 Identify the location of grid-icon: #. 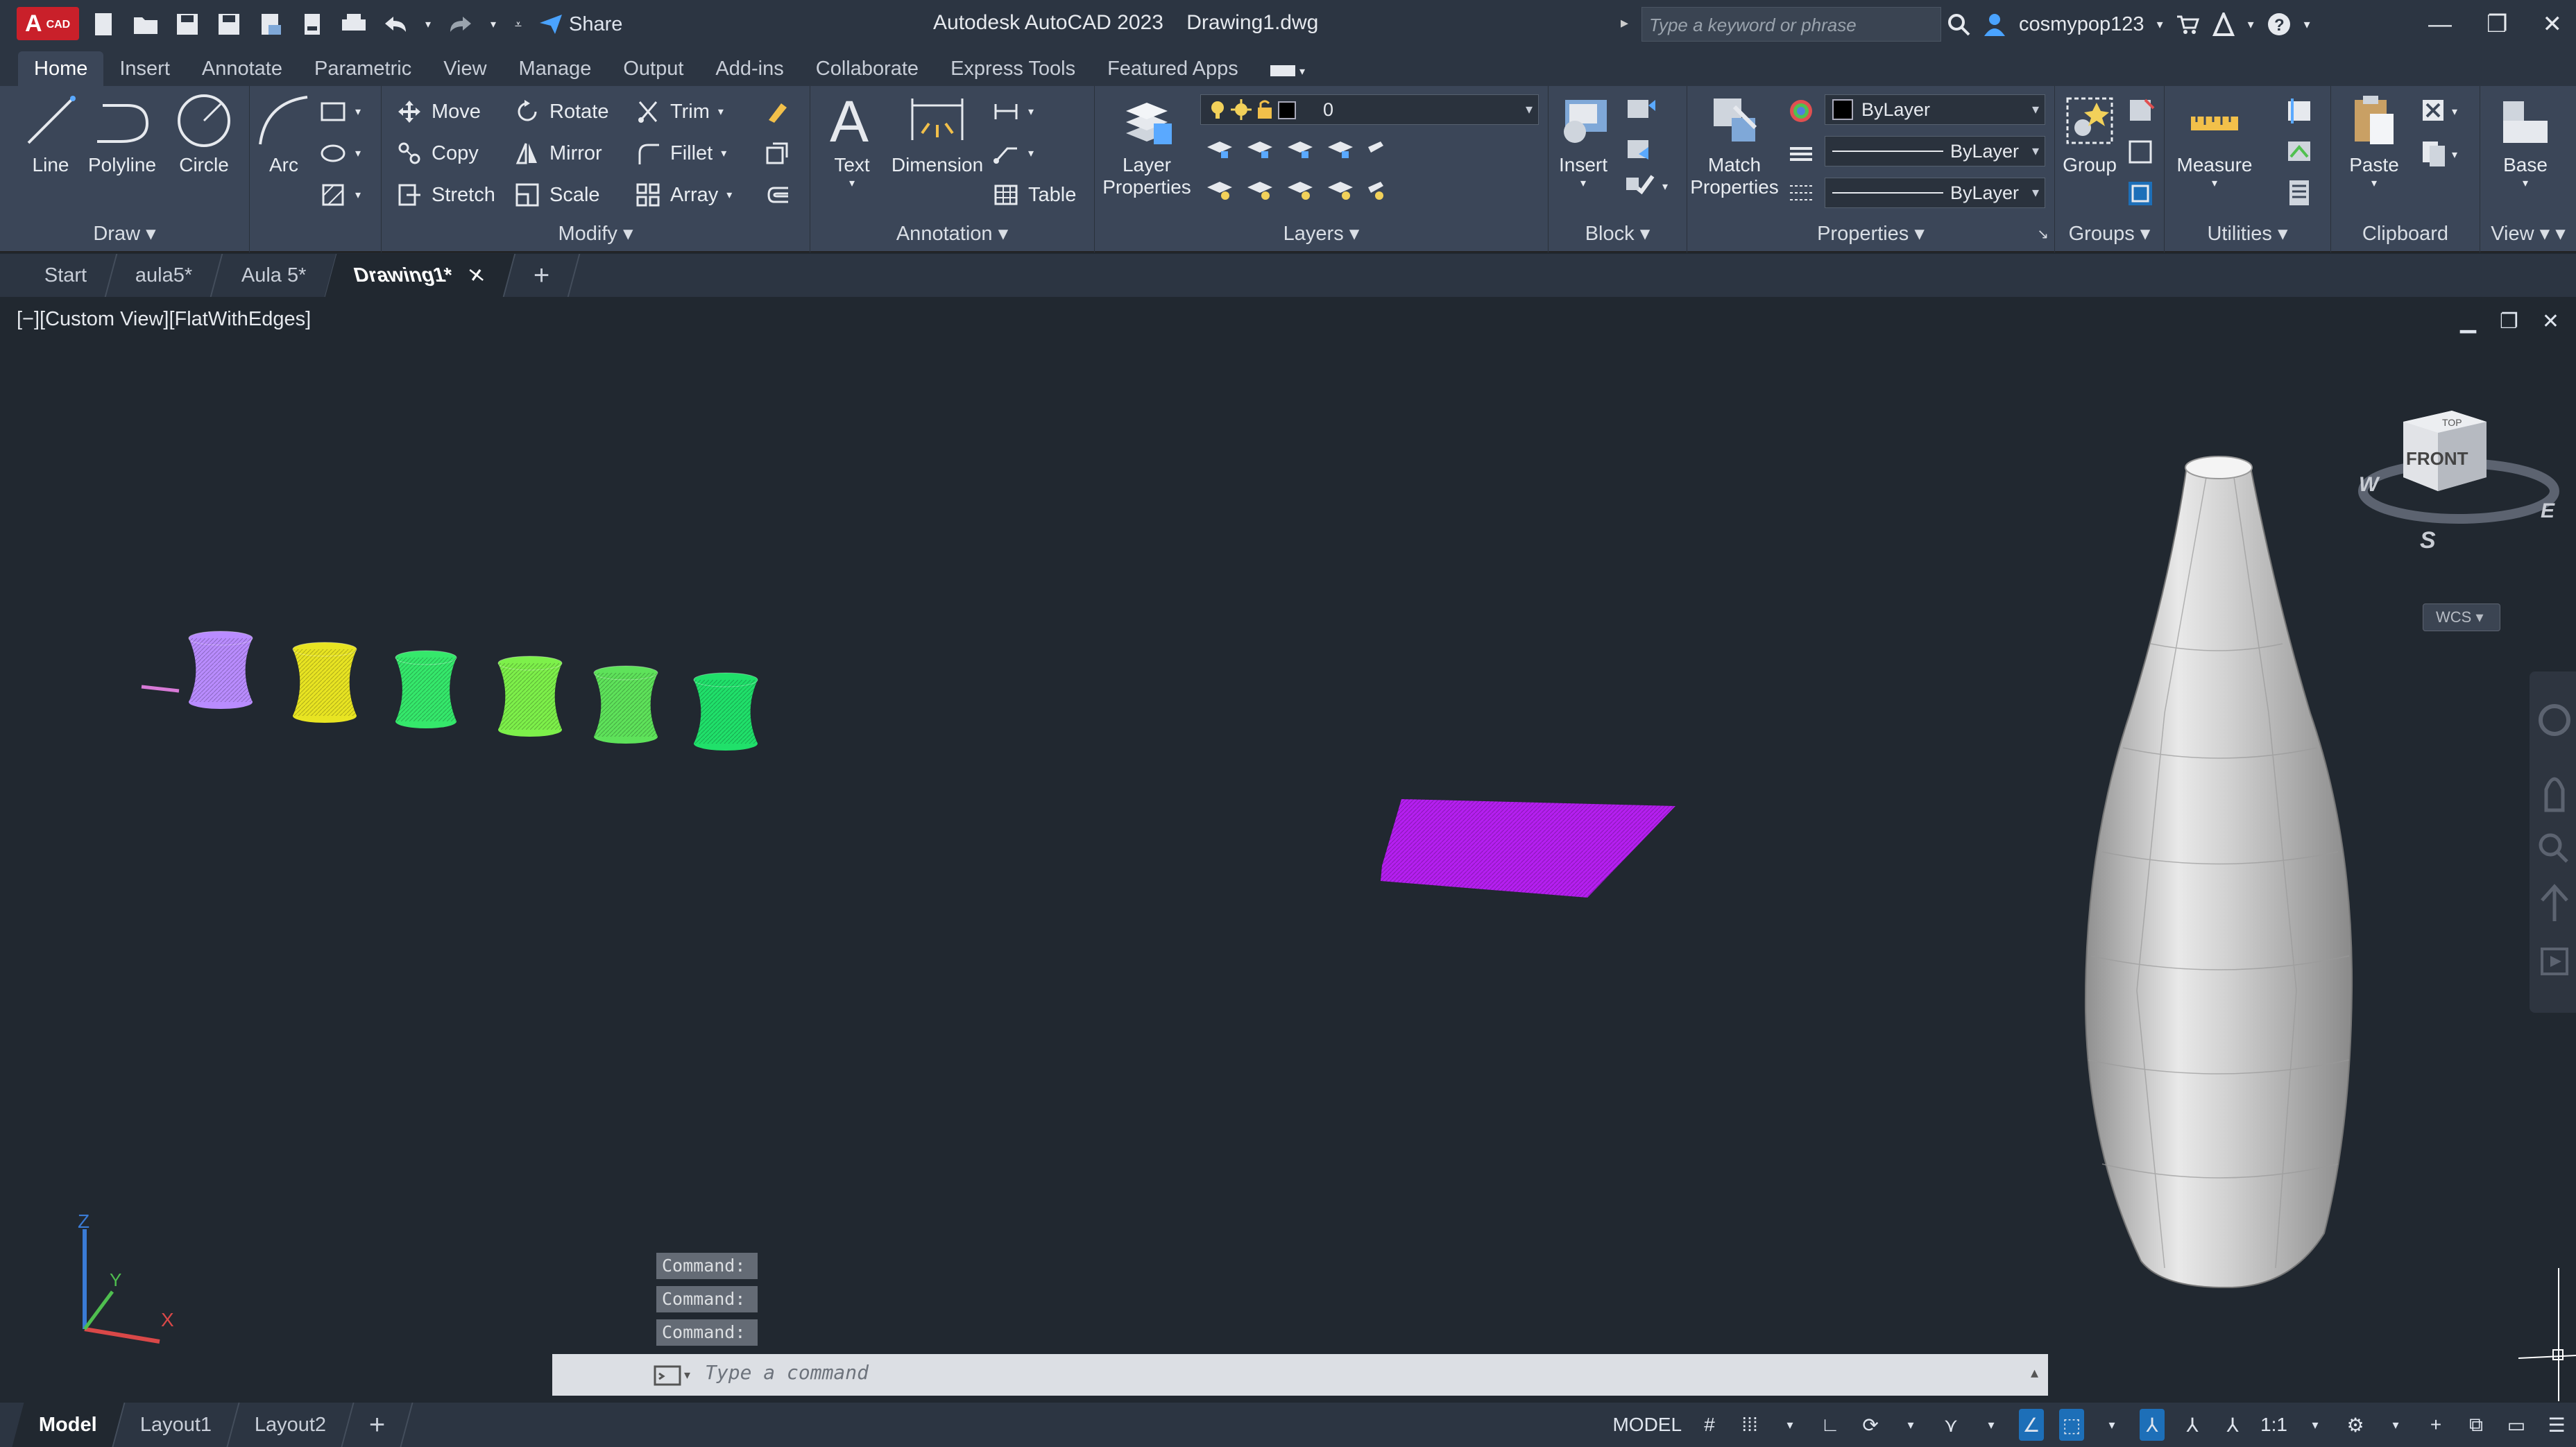
(1709, 1425).